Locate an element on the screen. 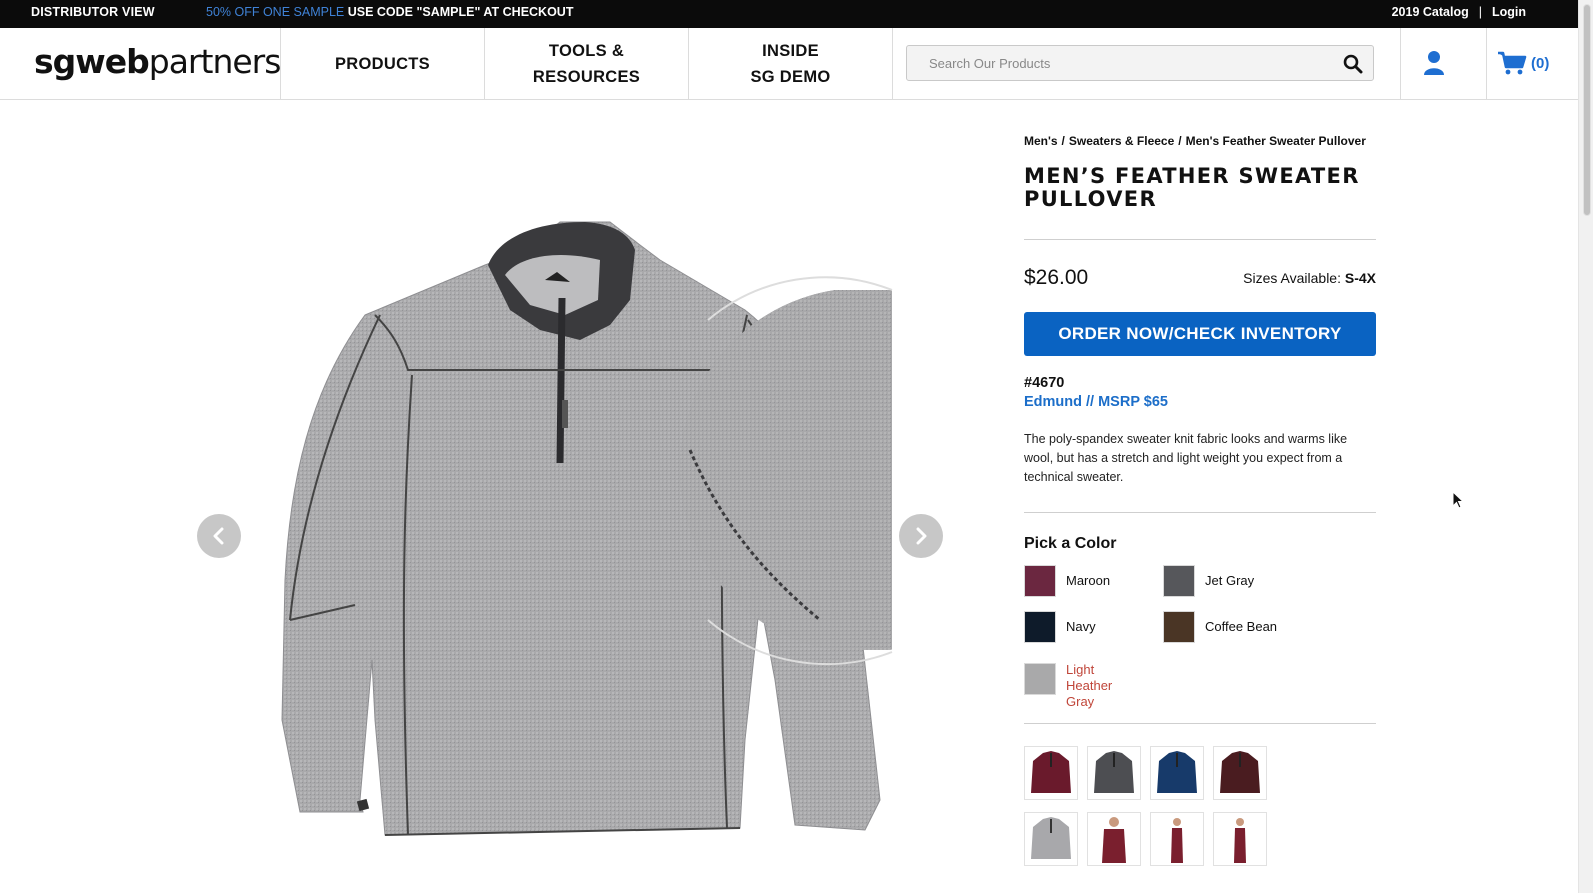  swatch-label-selected: Light Heather Gray is located at coordinates (1089, 685).